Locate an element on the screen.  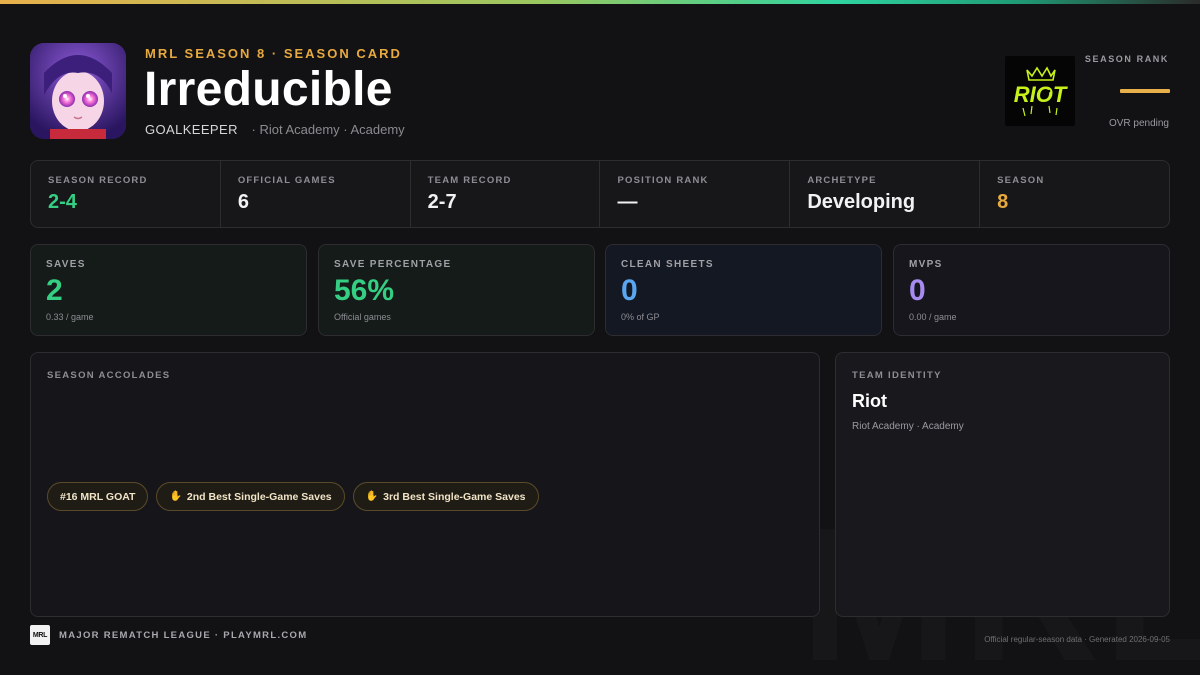
card-saves: SAVES 2 0.33 / game is located at coordinates (168, 290).